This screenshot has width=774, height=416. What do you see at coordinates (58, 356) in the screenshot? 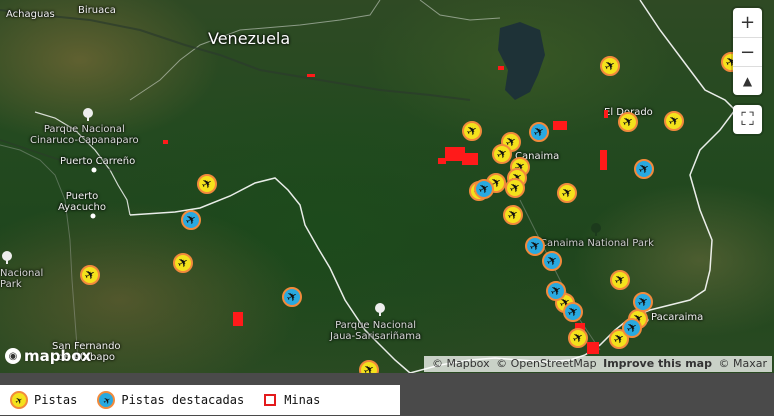
I see `mapbox-logo-text: mapbox` at bounding box center [58, 356].